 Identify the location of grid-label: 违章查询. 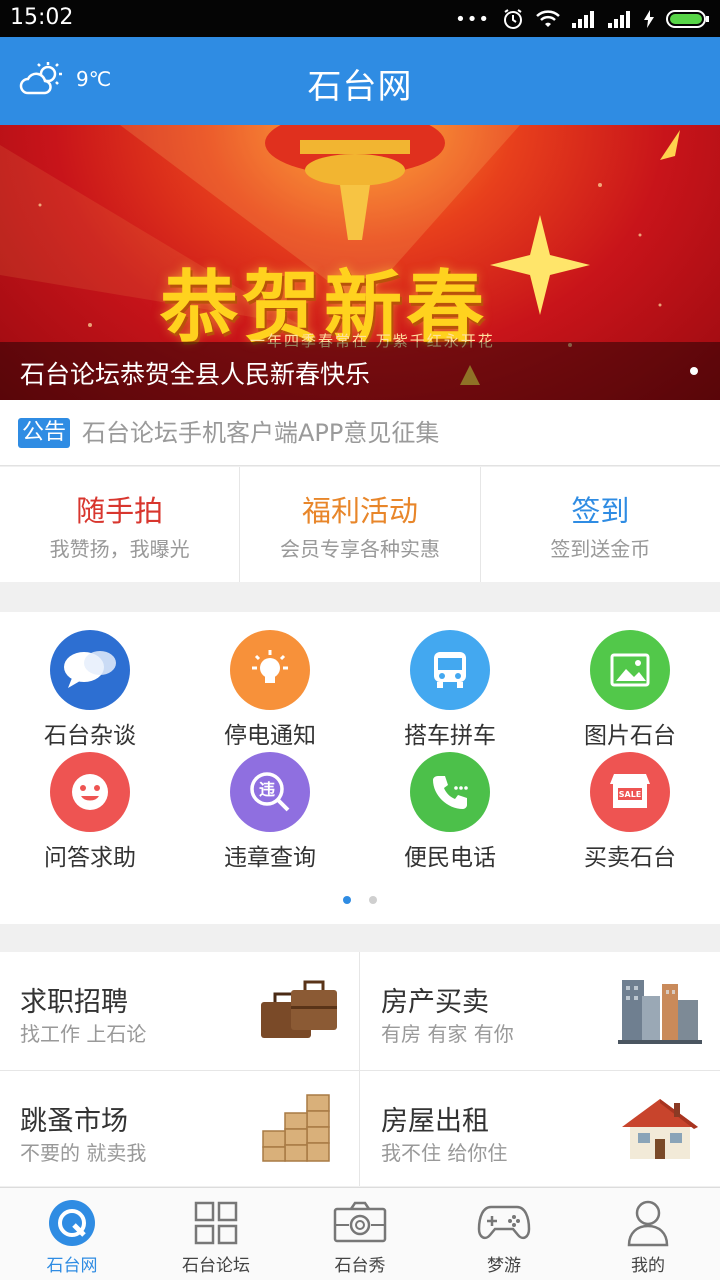
(270, 858).